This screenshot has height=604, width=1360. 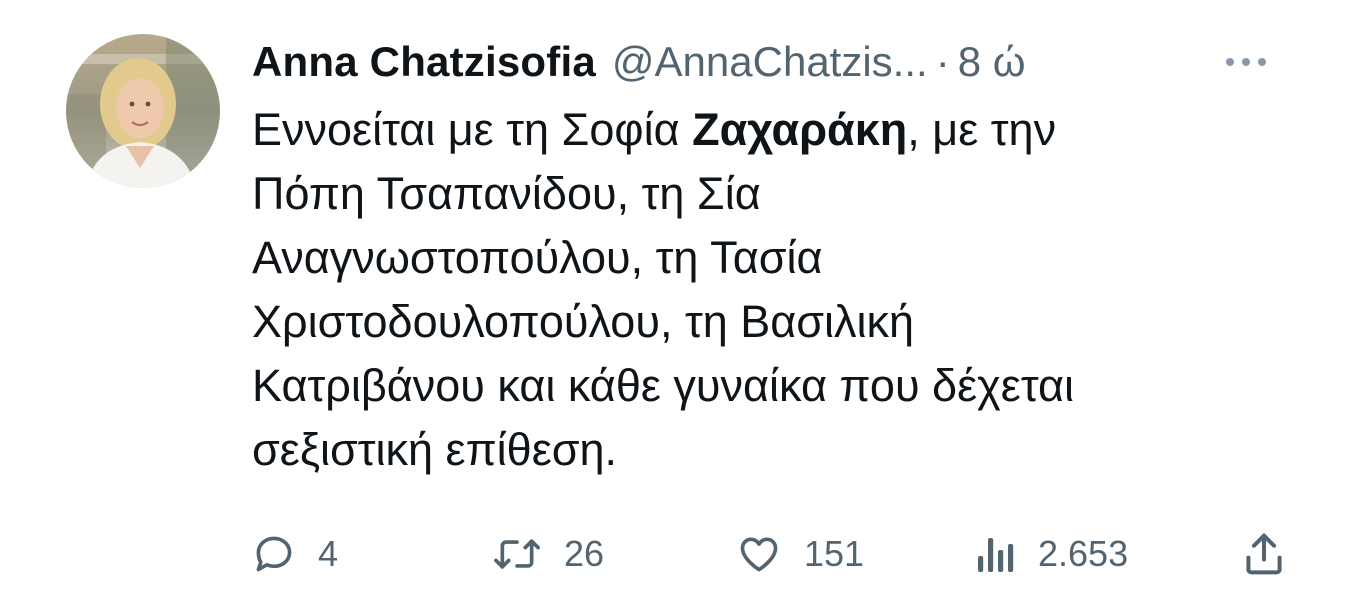 I want to click on tweet-text-segment: Εννοείται με τη Σοφία, so click(x=472, y=129).